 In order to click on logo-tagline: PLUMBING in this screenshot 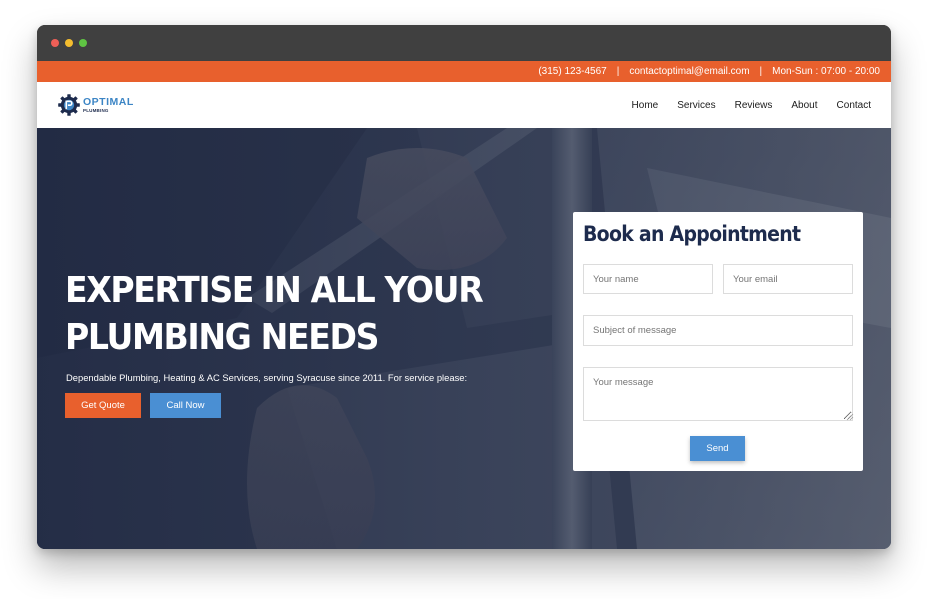, I will do `click(96, 110)`.